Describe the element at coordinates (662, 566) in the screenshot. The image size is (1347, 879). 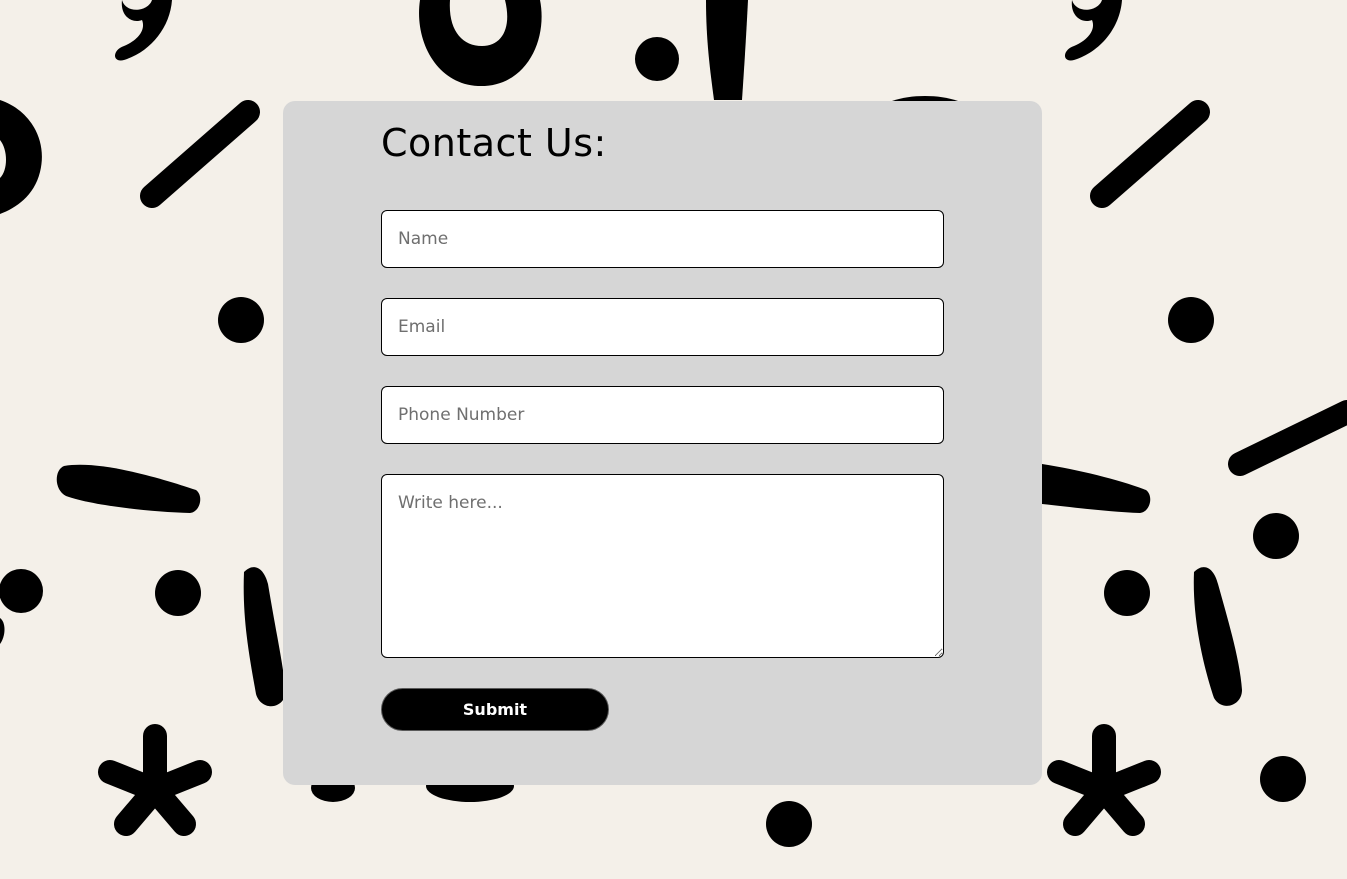
I see `message-textarea` at that location.